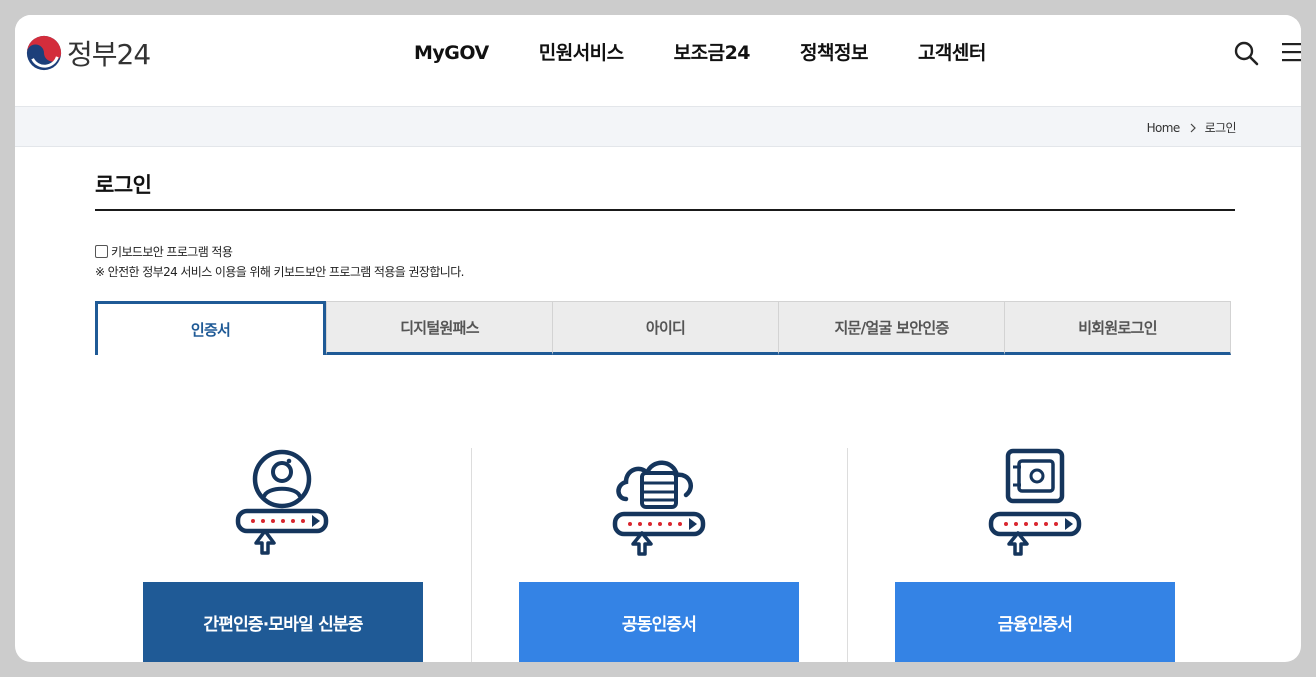  Describe the element at coordinates (1164, 128) in the screenshot. I see `breadcrumb-home: Home` at that location.